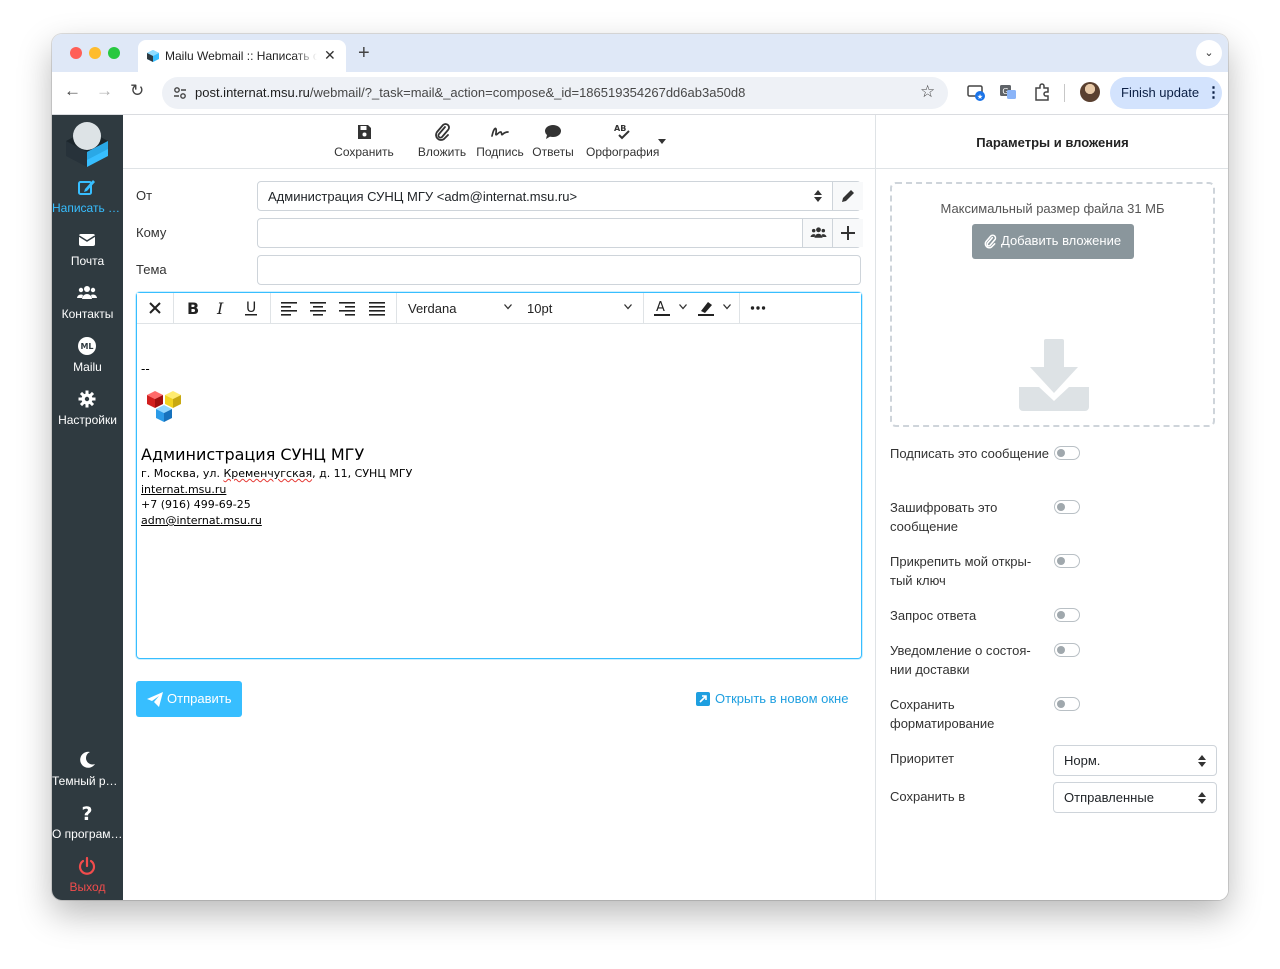  I want to click on save-in-label: Сохранить в, so click(928, 796).